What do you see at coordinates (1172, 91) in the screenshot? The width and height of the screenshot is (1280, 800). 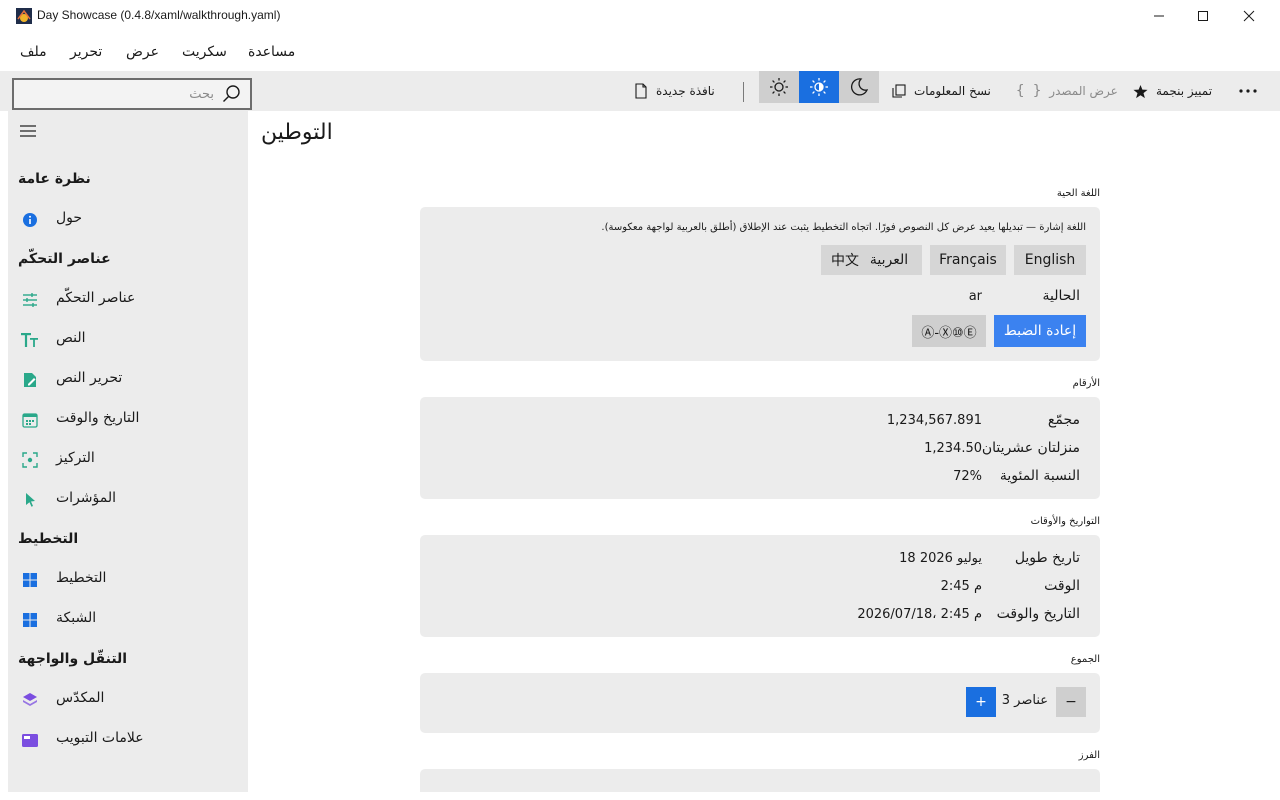 I see `star-mark-button: تمييز بنجمة` at bounding box center [1172, 91].